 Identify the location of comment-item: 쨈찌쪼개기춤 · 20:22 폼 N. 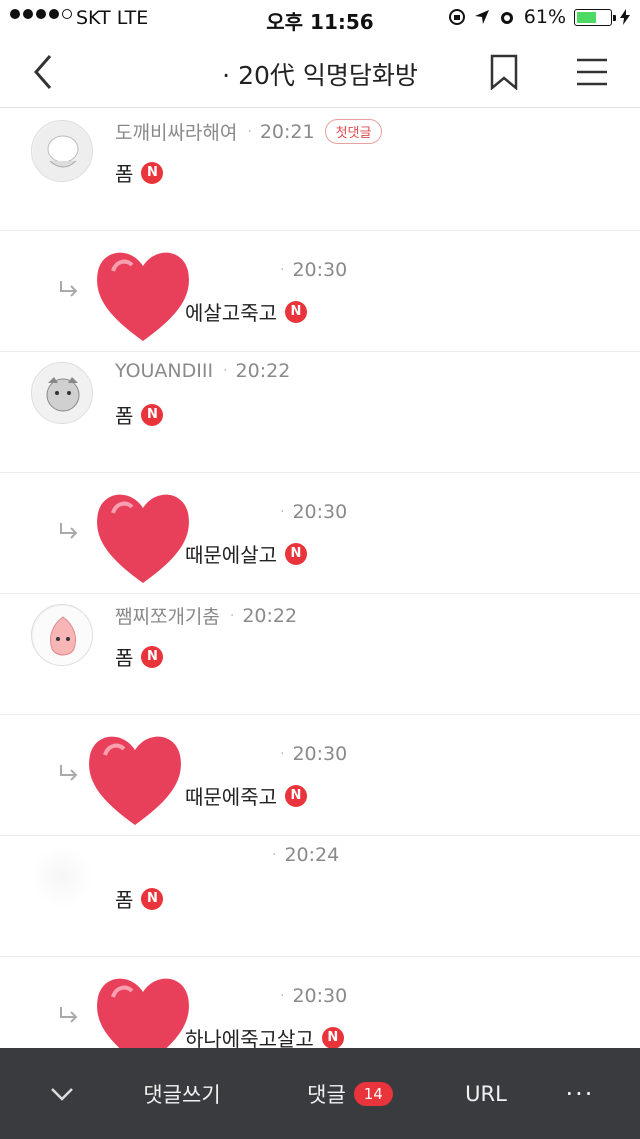
(320, 654).